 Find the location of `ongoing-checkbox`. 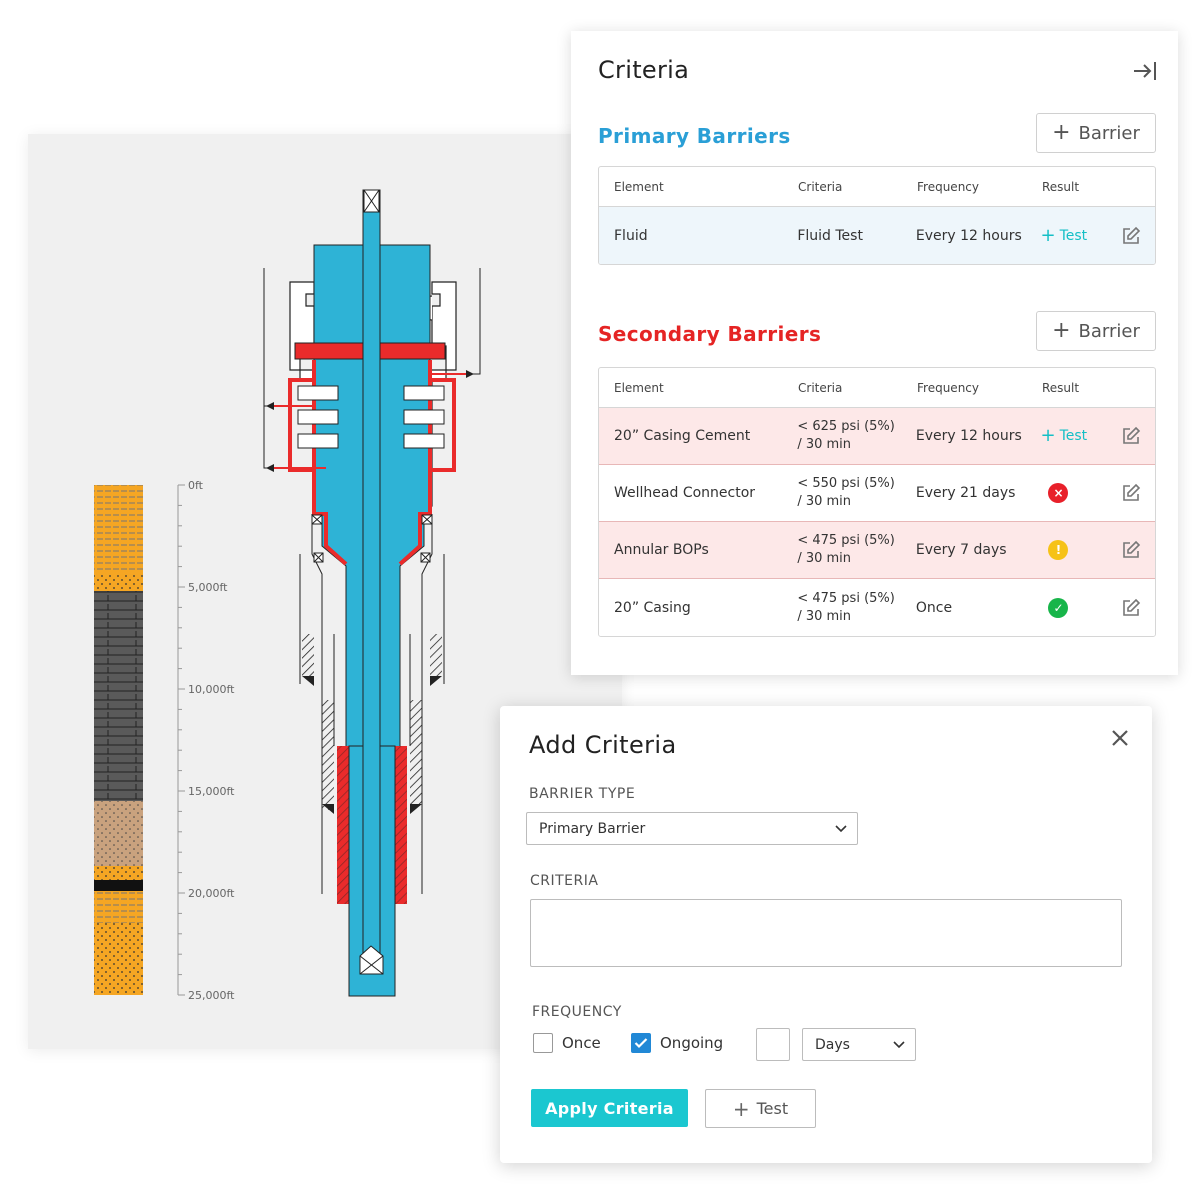

ongoing-checkbox is located at coordinates (641, 1043).